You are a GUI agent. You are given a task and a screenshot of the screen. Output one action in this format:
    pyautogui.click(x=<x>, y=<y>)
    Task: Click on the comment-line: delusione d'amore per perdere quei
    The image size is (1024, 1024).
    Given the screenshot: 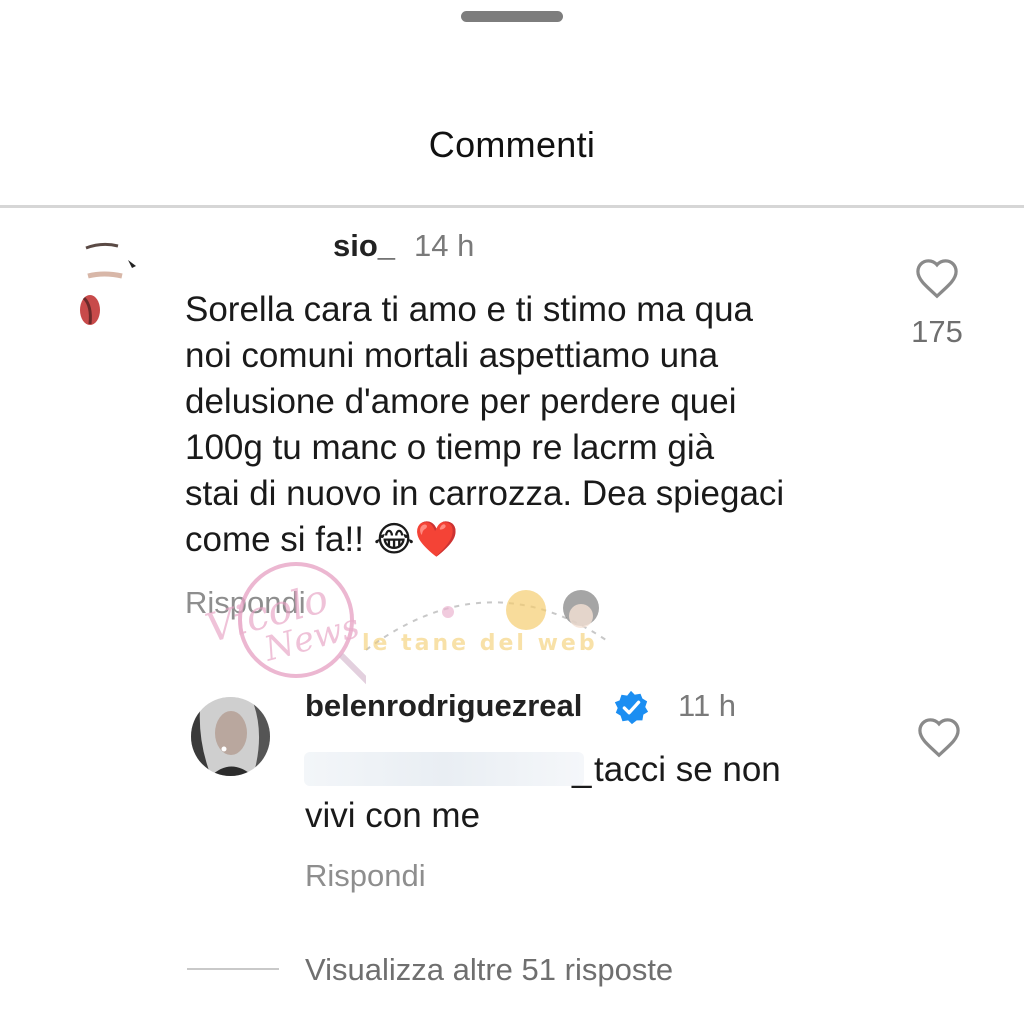 What is the action you would take?
    pyautogui.click(x=461, y=401)
    